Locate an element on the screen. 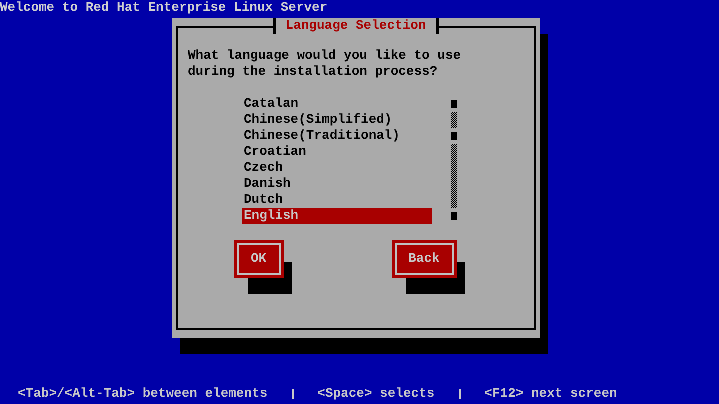 This screenshot has width=719, height=404. language-option: Czech is located at coordinates (337, 168).